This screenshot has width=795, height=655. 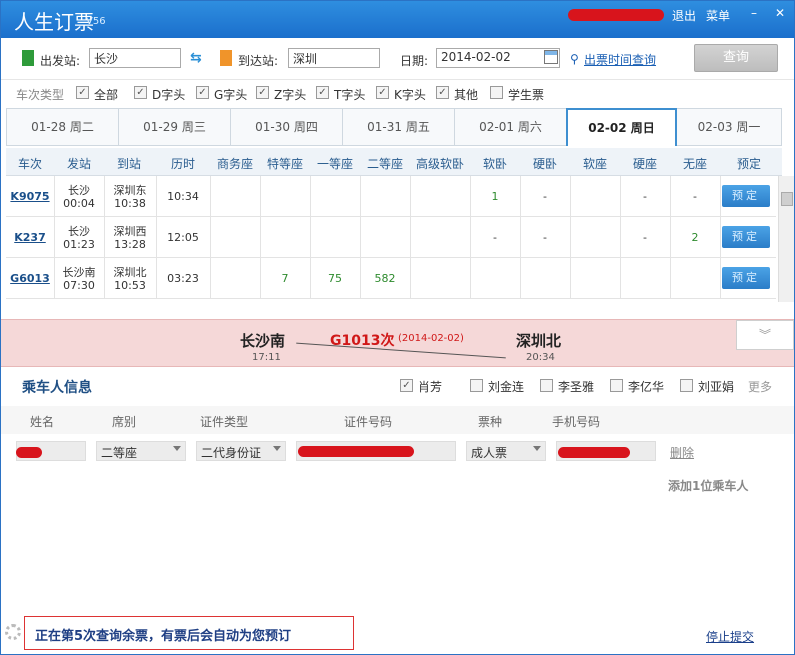 I want to click on departure-station: 长沙, so click(x=79, y=190).